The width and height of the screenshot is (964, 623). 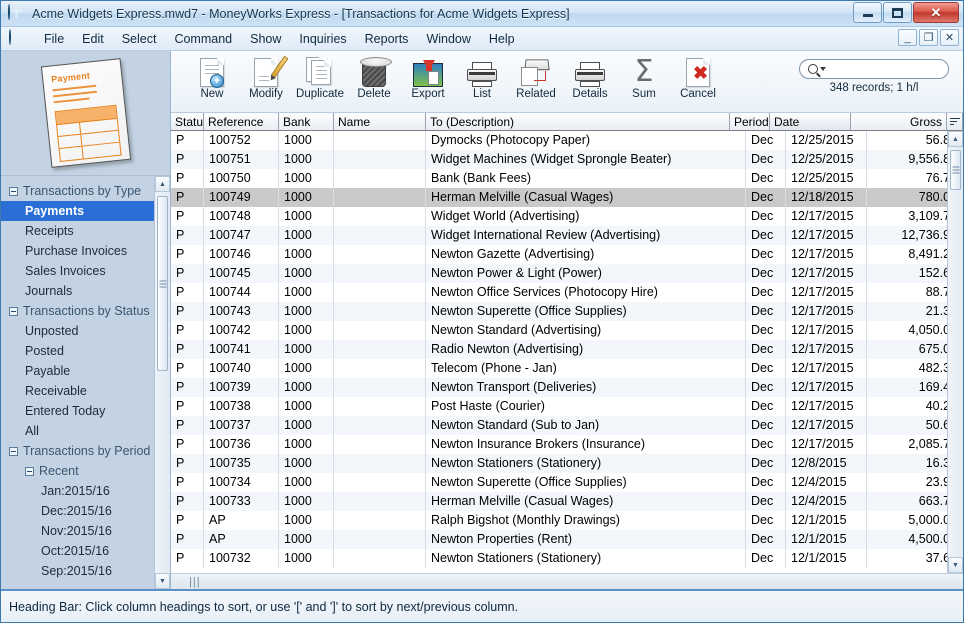 I want to click on horizontal-splitter: |||, so click(x=567, y=581).